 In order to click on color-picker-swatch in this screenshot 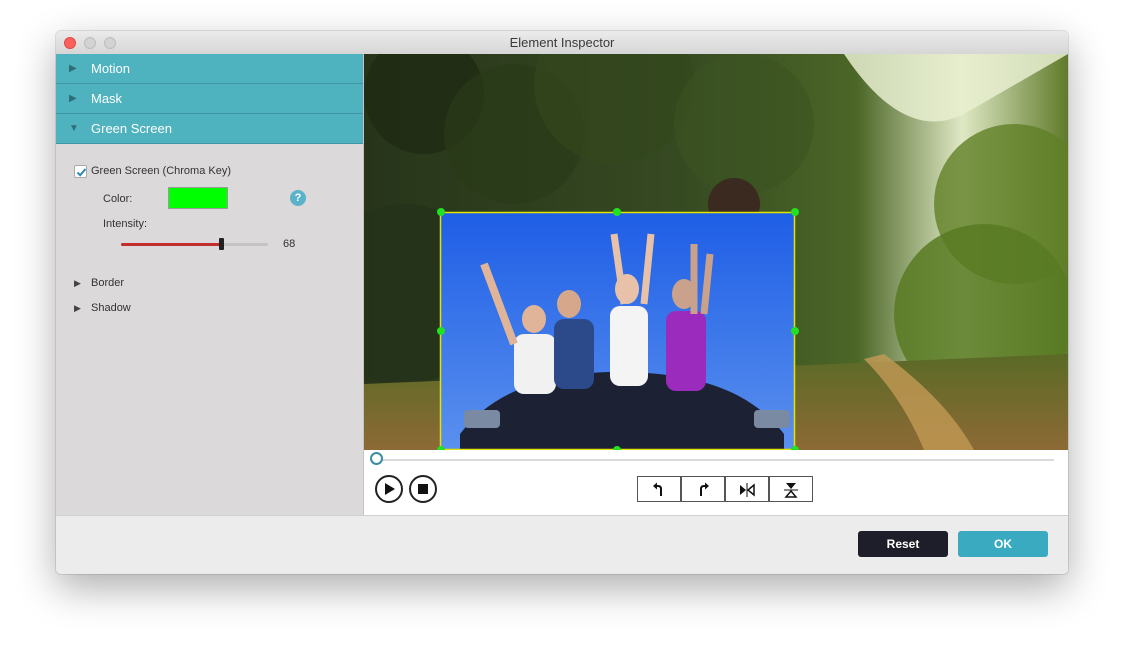, I will do `click(198, 198)`.